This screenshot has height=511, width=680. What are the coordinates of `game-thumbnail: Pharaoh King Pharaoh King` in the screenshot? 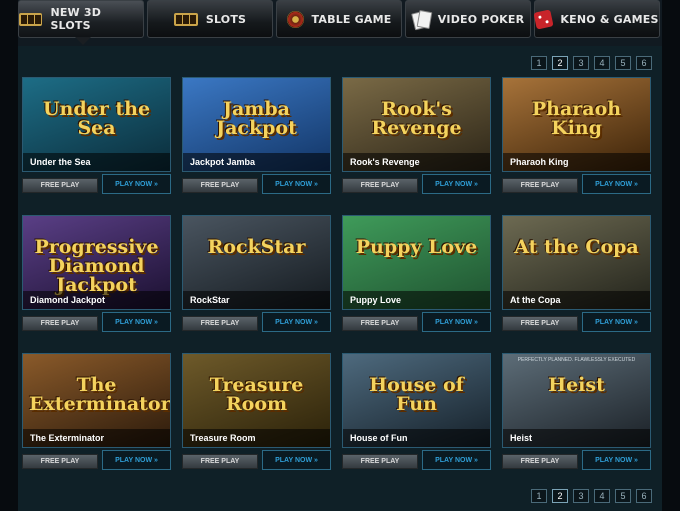 It's located at (576, 124).